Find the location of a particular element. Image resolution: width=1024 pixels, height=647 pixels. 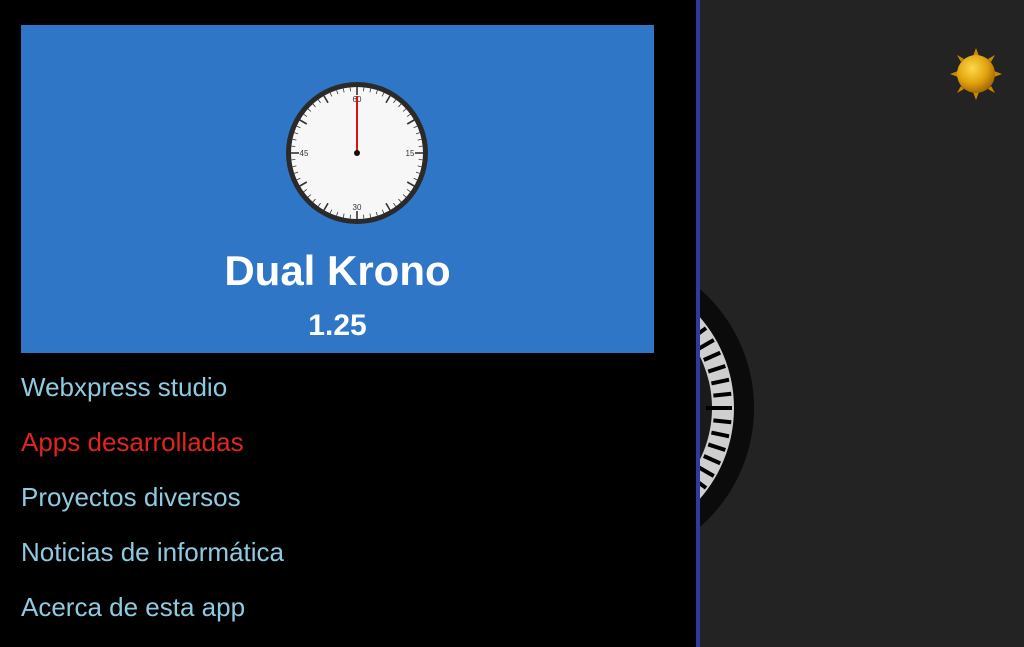

menu-item-apps-desarrolladas: Apps desarrolladas is located at coordinates (341, 442).